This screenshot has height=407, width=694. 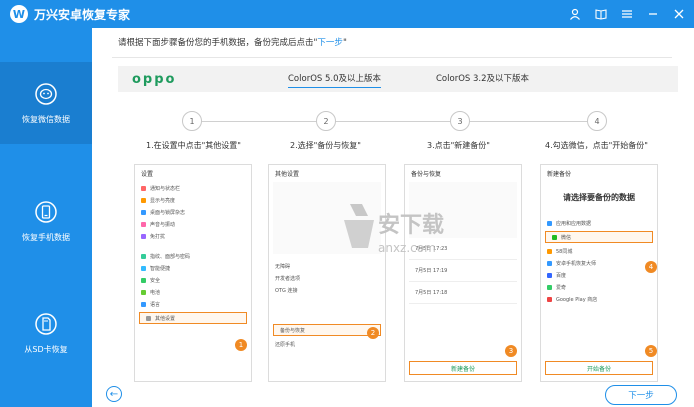 I want to click on list-item: 指纹、面部与密码, so click(x=193, y=256).